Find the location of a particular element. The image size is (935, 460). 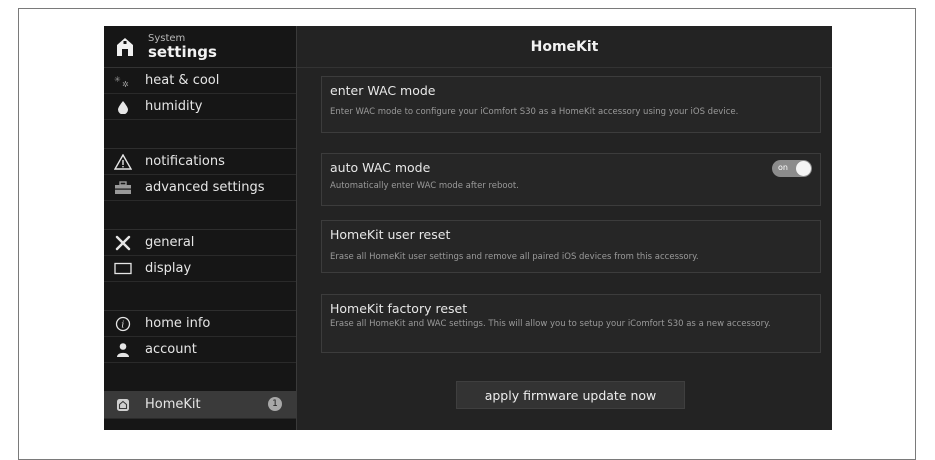

sidebar-item-humidity: humidity is located at coordinates (200, 107).